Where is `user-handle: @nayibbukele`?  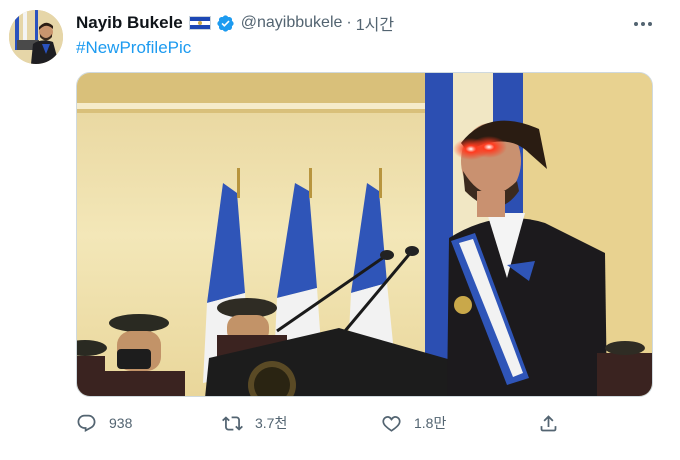 user-handle: @nayibbukele is located at coordinates (292, 23).